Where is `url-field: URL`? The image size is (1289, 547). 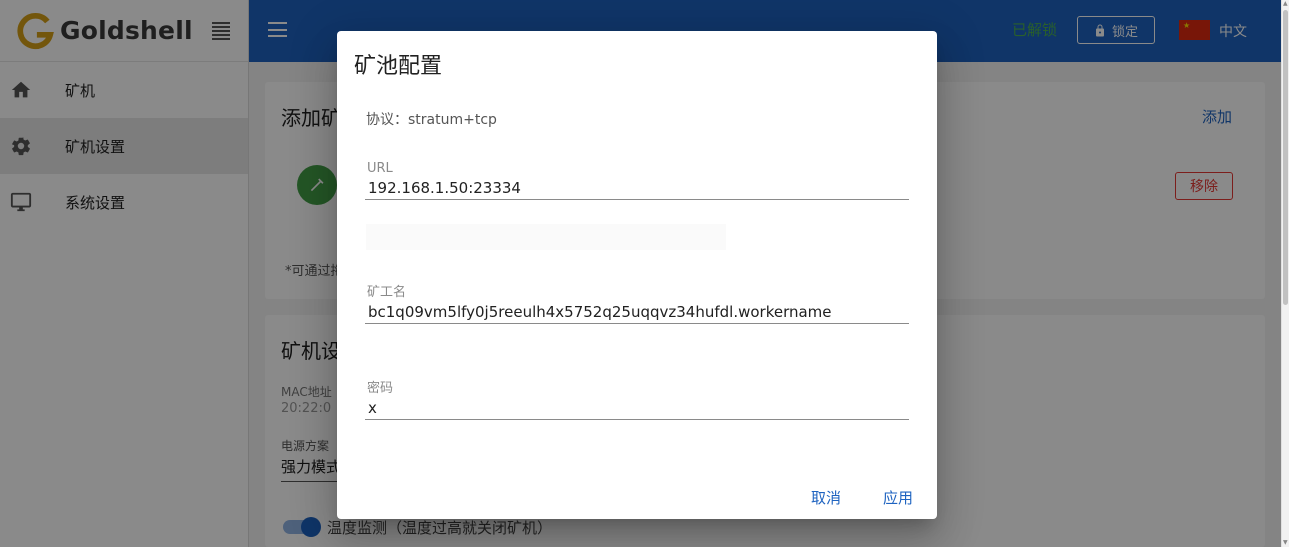
url-field: URL is located at coordinates (637, 180).